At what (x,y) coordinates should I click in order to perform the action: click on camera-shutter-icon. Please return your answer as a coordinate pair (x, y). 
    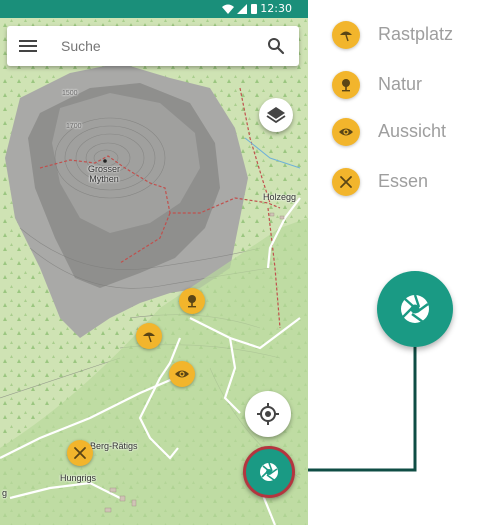
    Looking at the image, I should click on (415, 308).